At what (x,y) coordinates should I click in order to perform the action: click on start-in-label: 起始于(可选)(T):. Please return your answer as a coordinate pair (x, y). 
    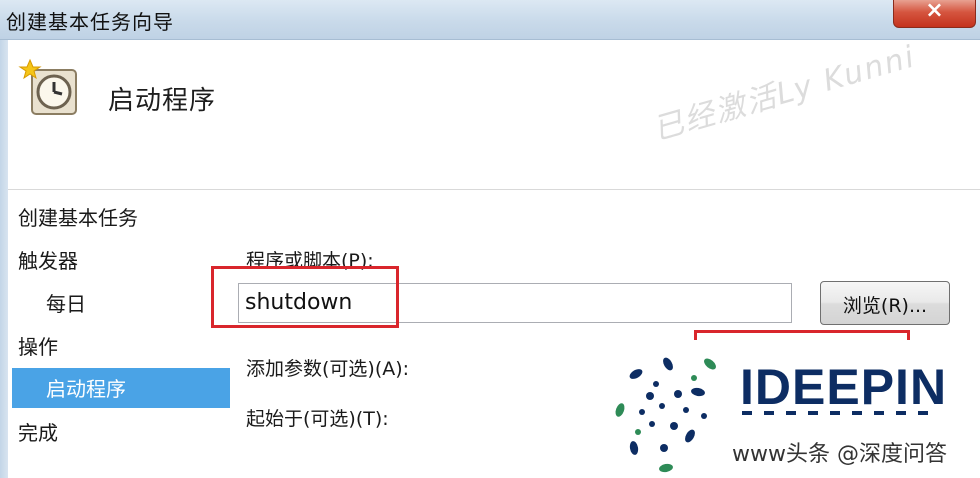
    Looking at the image, I should click on (317, 419).